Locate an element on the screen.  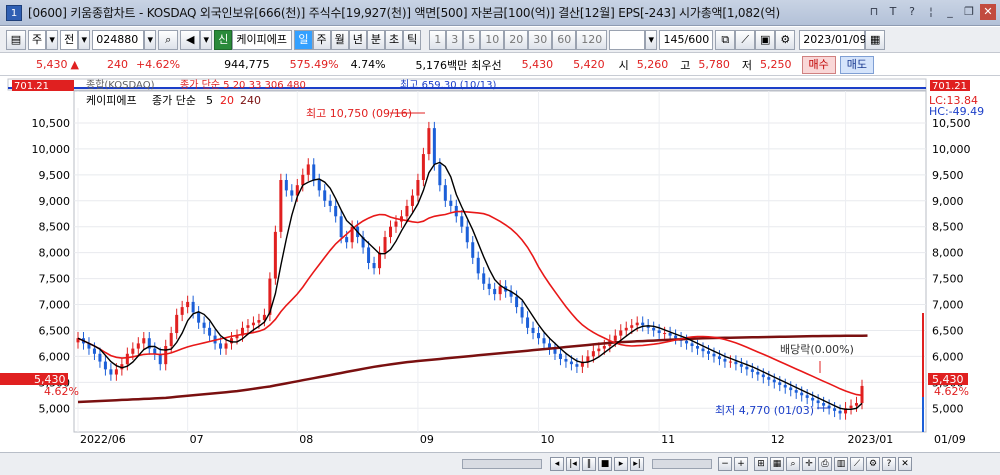
interval-week: 주 is located at coordinates (321, 39).